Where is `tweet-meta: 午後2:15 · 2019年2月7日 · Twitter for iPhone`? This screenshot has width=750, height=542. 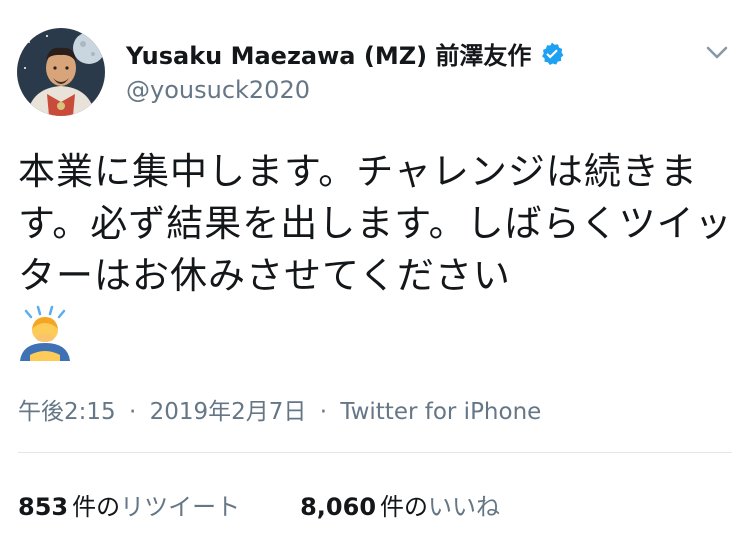
tweet-meta: 午後2:15 · 2019年2月7日 · Twitter for iPhone is located at coordinates (279, 409).